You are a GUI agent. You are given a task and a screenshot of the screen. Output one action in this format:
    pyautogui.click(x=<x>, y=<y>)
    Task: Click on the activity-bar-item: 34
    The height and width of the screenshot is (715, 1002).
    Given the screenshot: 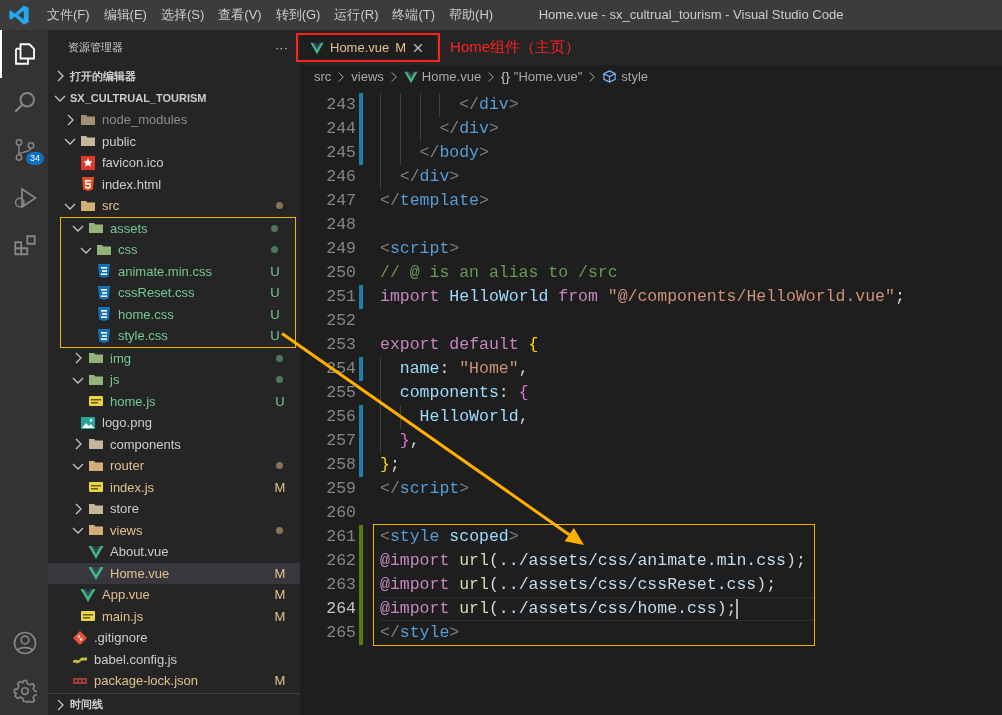 What is the action you would take?
    pyautogui.click(x=24, y=150)
    